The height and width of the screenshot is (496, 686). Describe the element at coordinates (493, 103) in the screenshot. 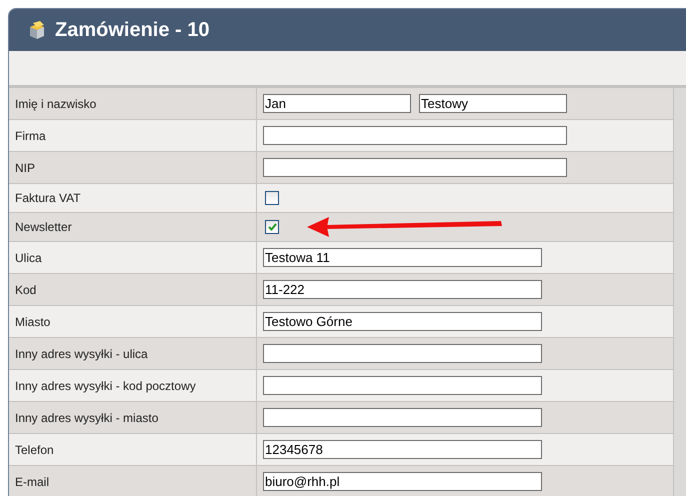

I see `text-field: Testowy` at that location.